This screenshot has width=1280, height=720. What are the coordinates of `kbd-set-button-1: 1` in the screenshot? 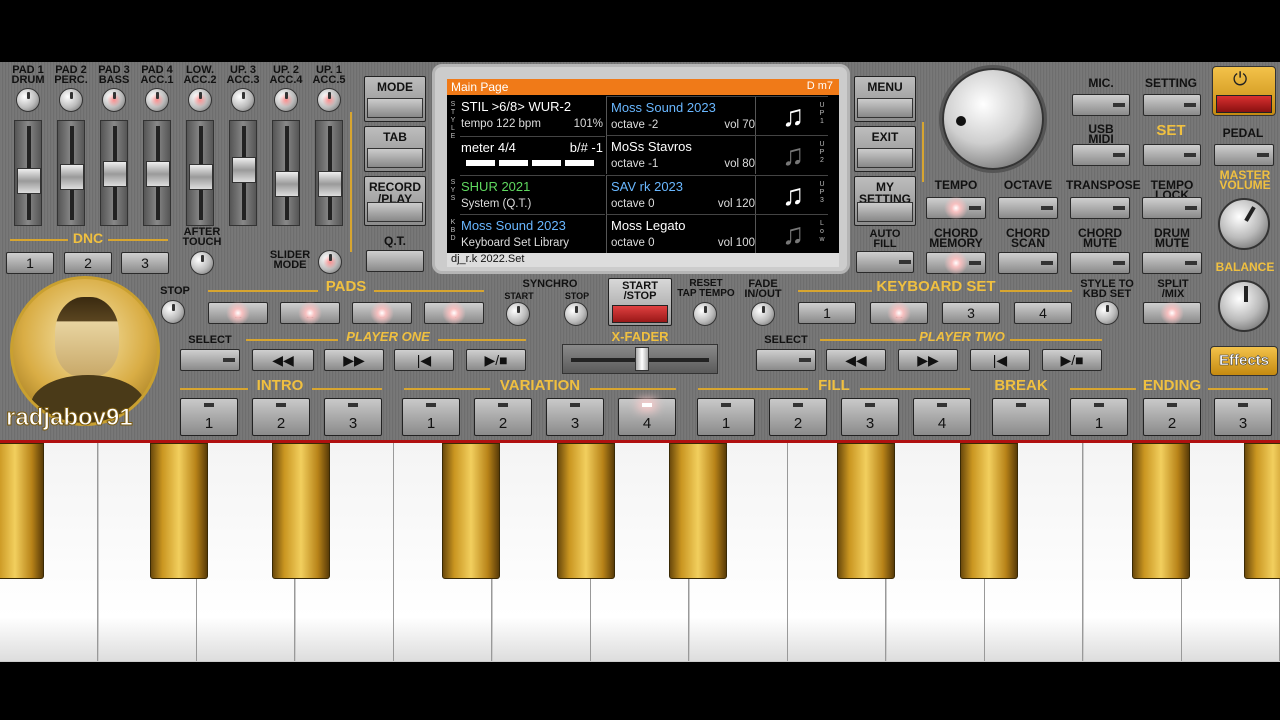 It's located at (827, 313).